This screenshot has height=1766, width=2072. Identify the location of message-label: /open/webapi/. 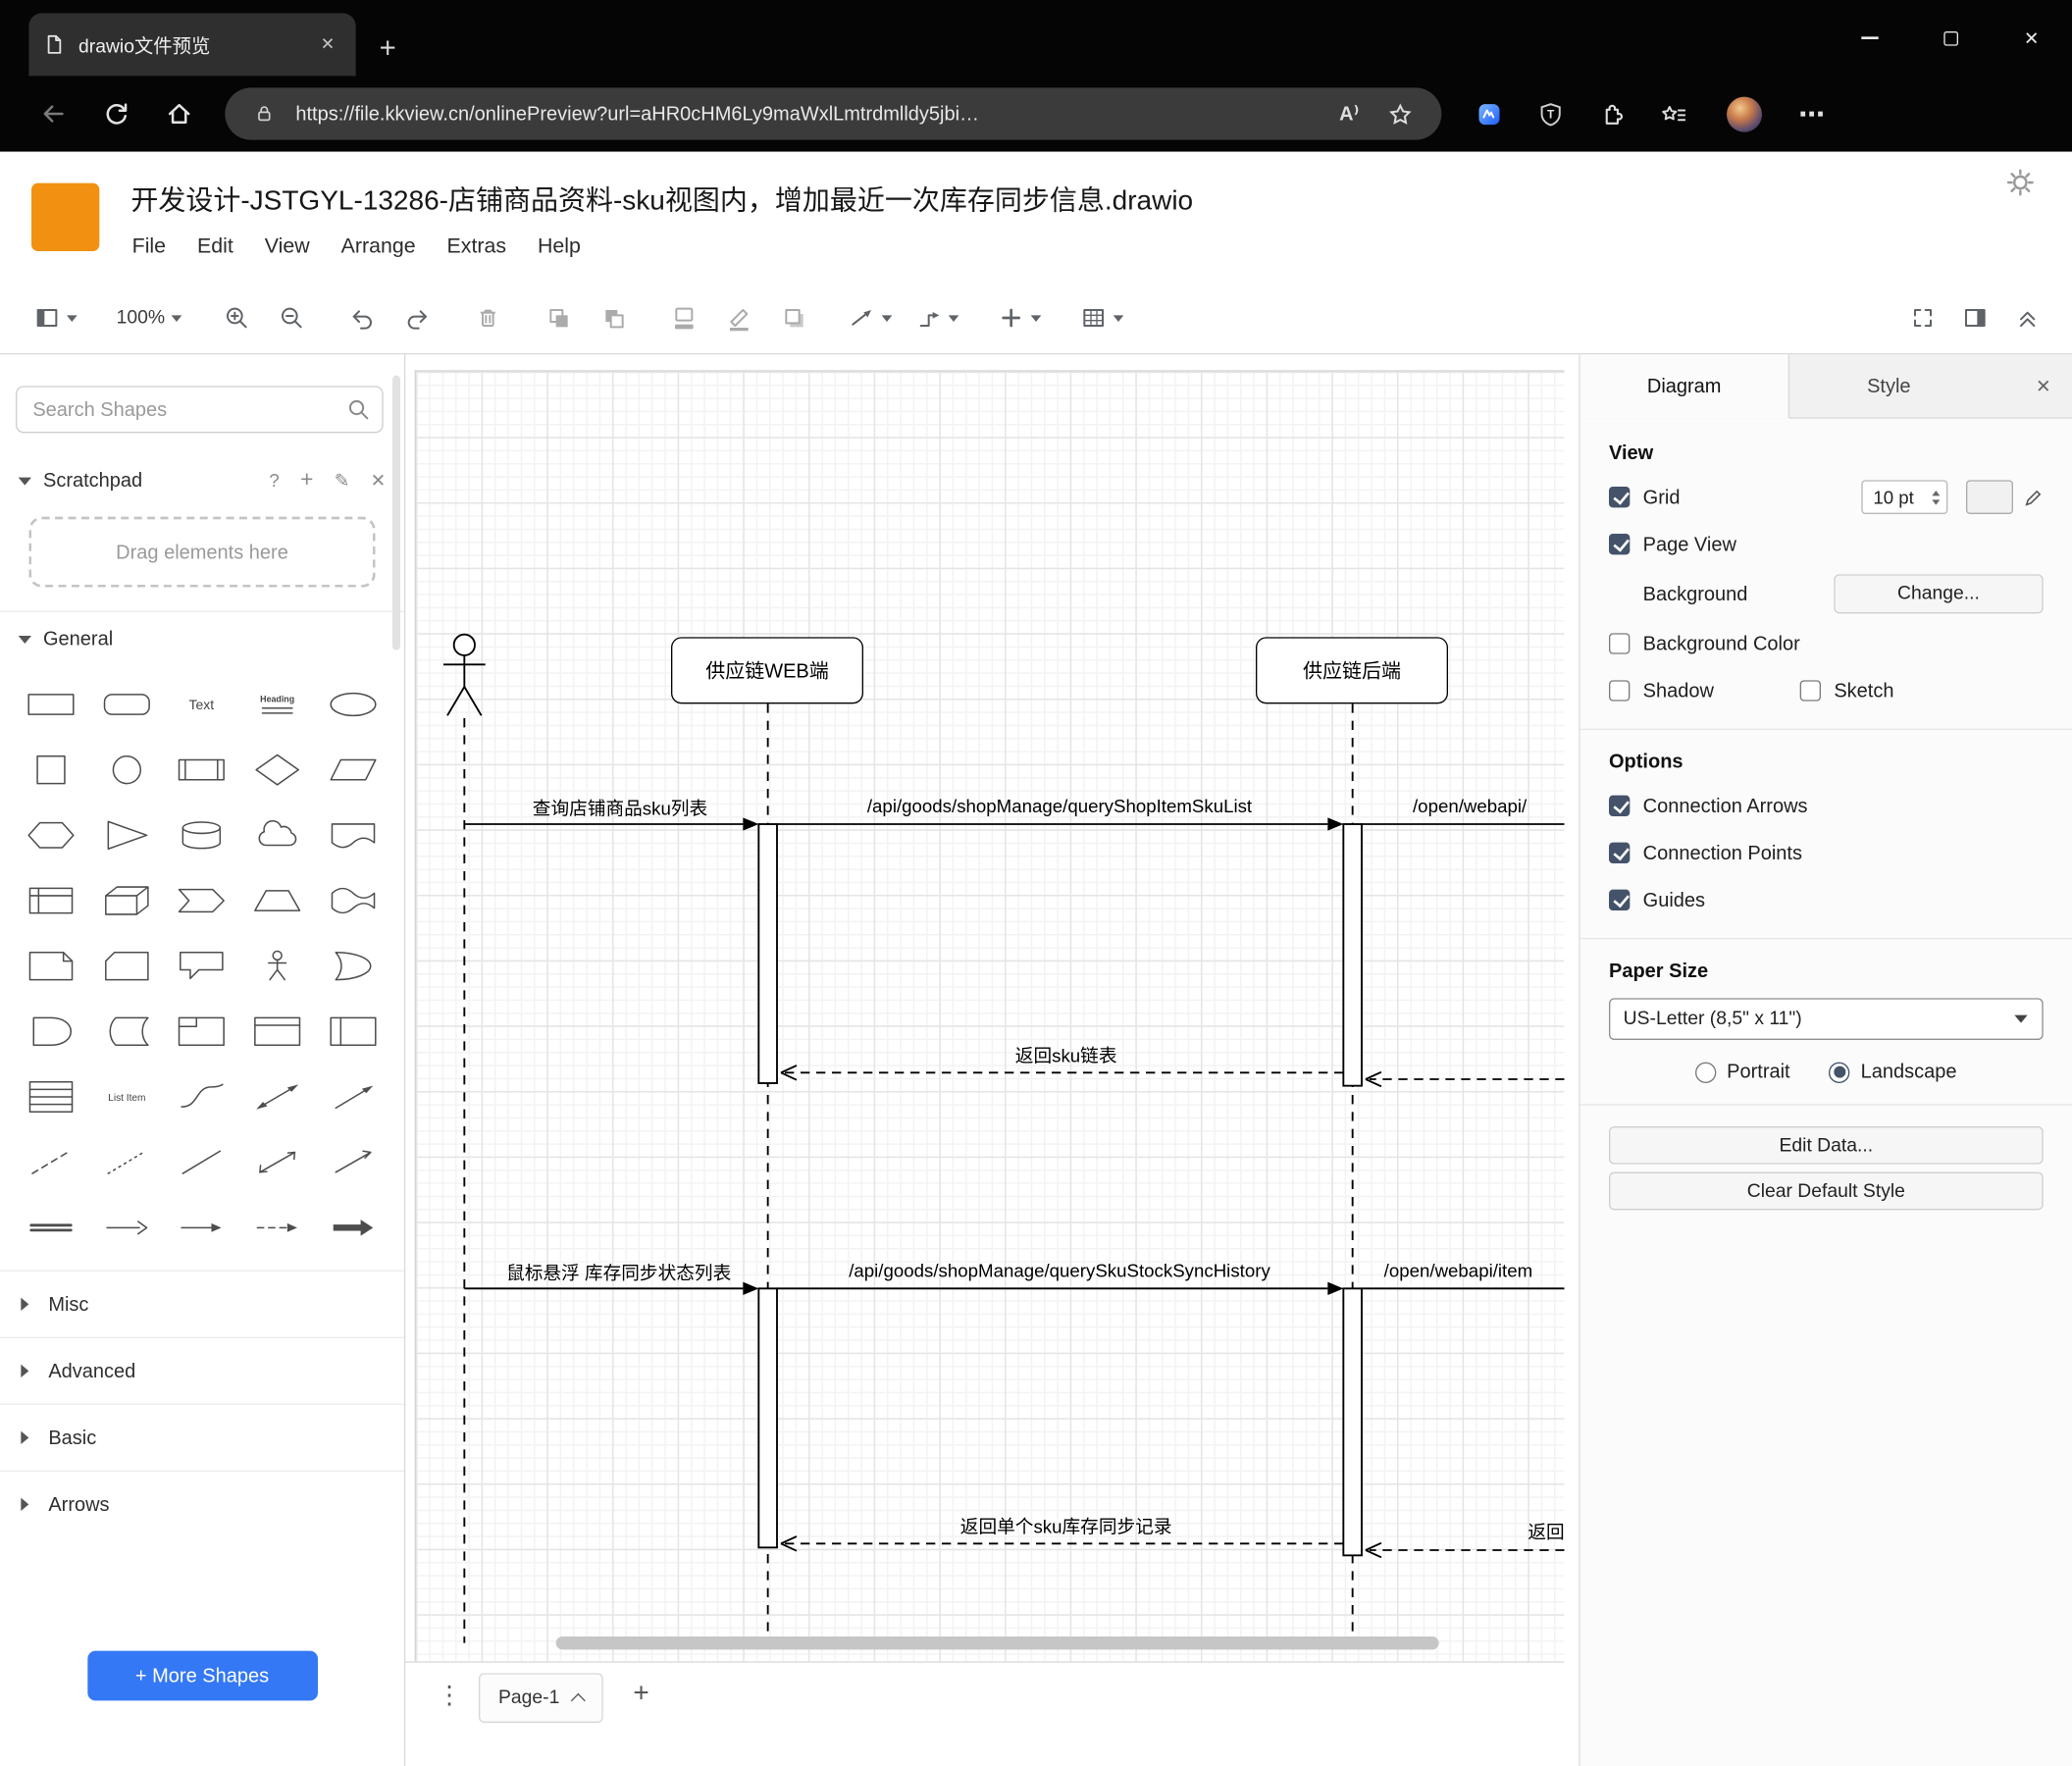
(1470, 806).